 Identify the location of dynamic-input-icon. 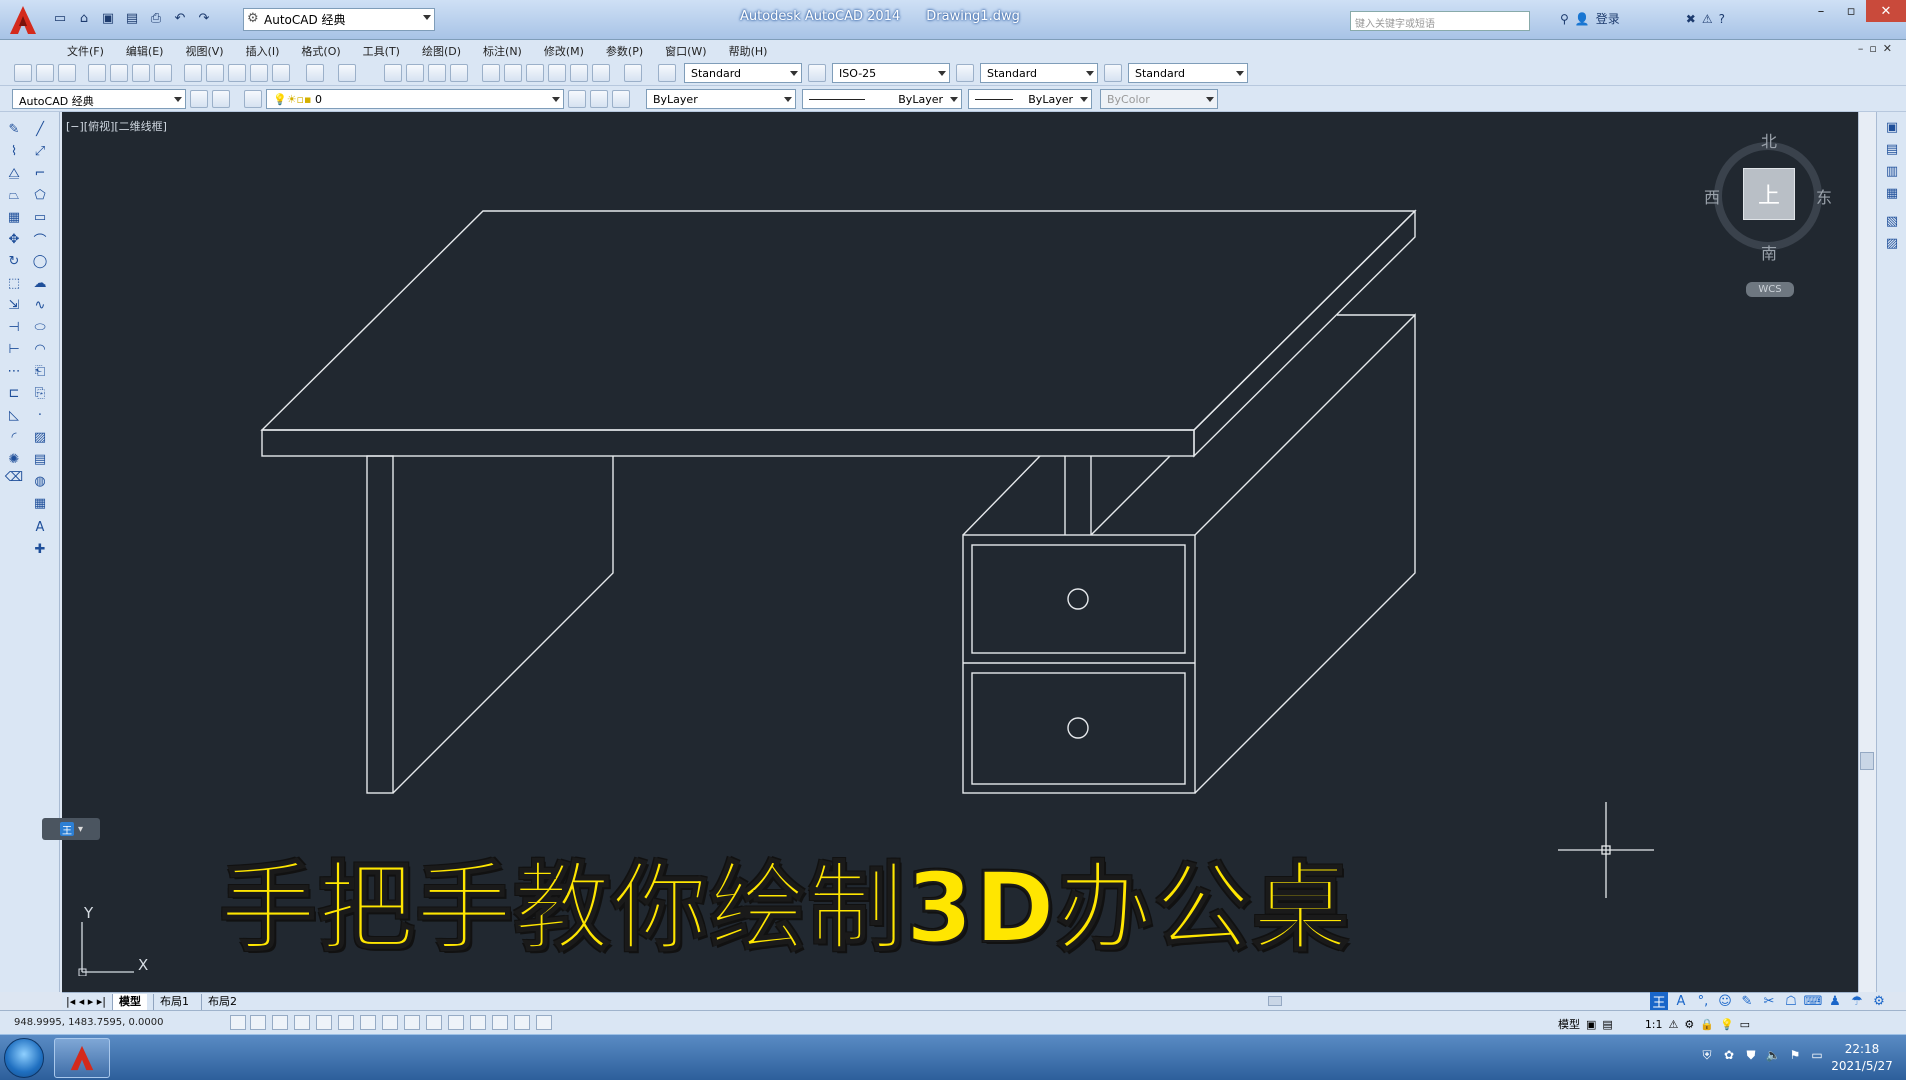
(434, 1022).